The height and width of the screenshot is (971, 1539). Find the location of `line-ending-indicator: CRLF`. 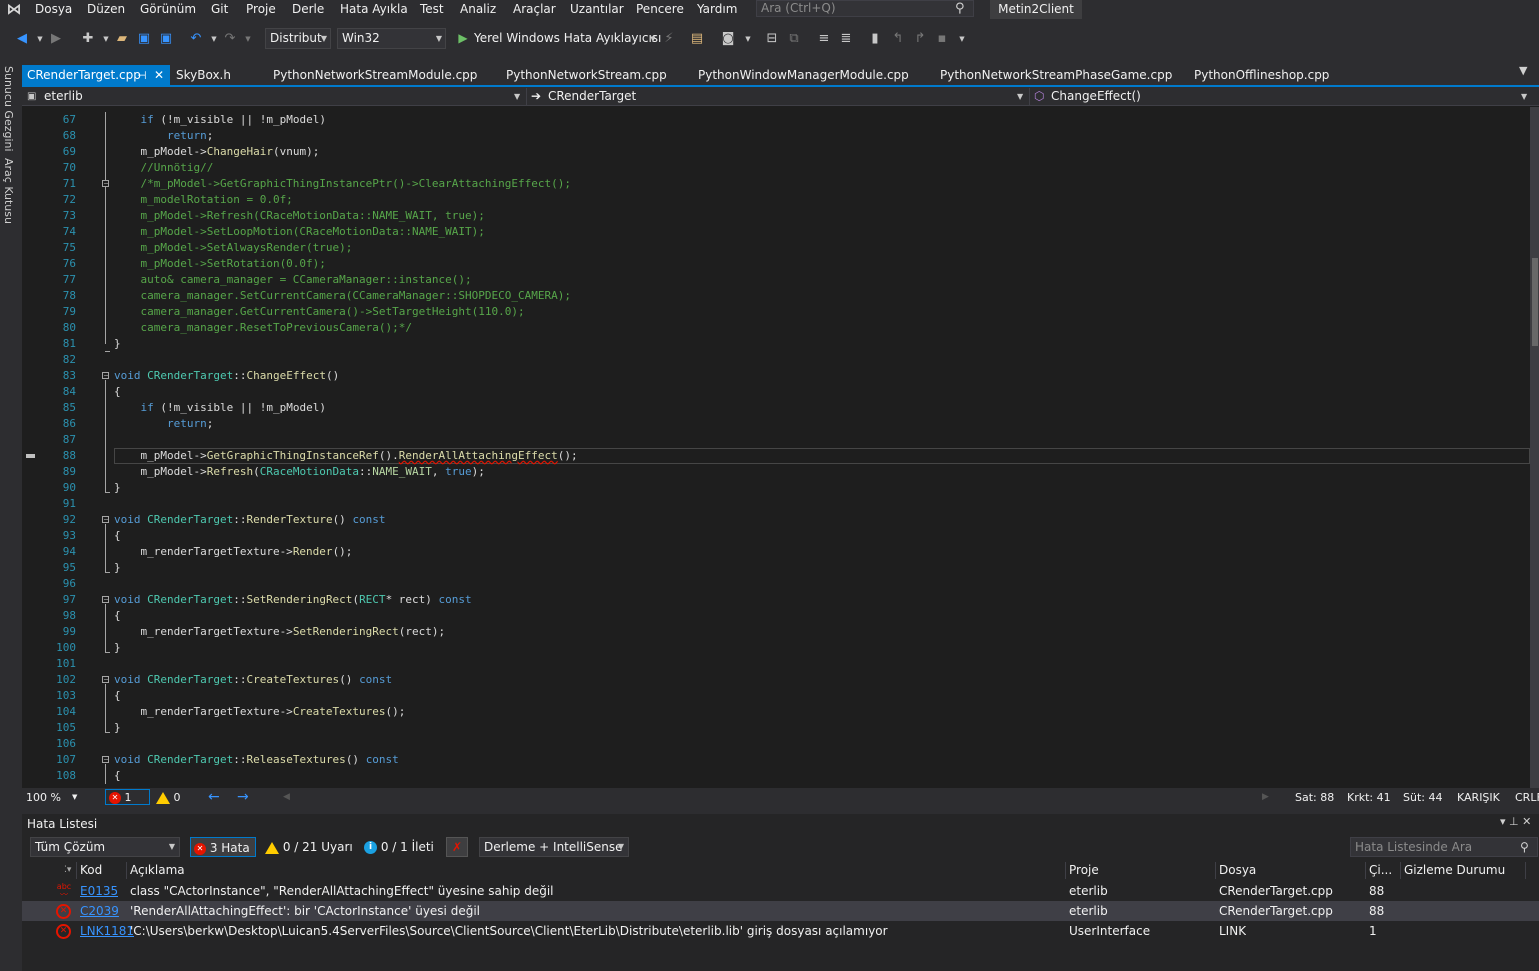

line-ending-indicator: CRLF is located at coordinates (1527, 797).